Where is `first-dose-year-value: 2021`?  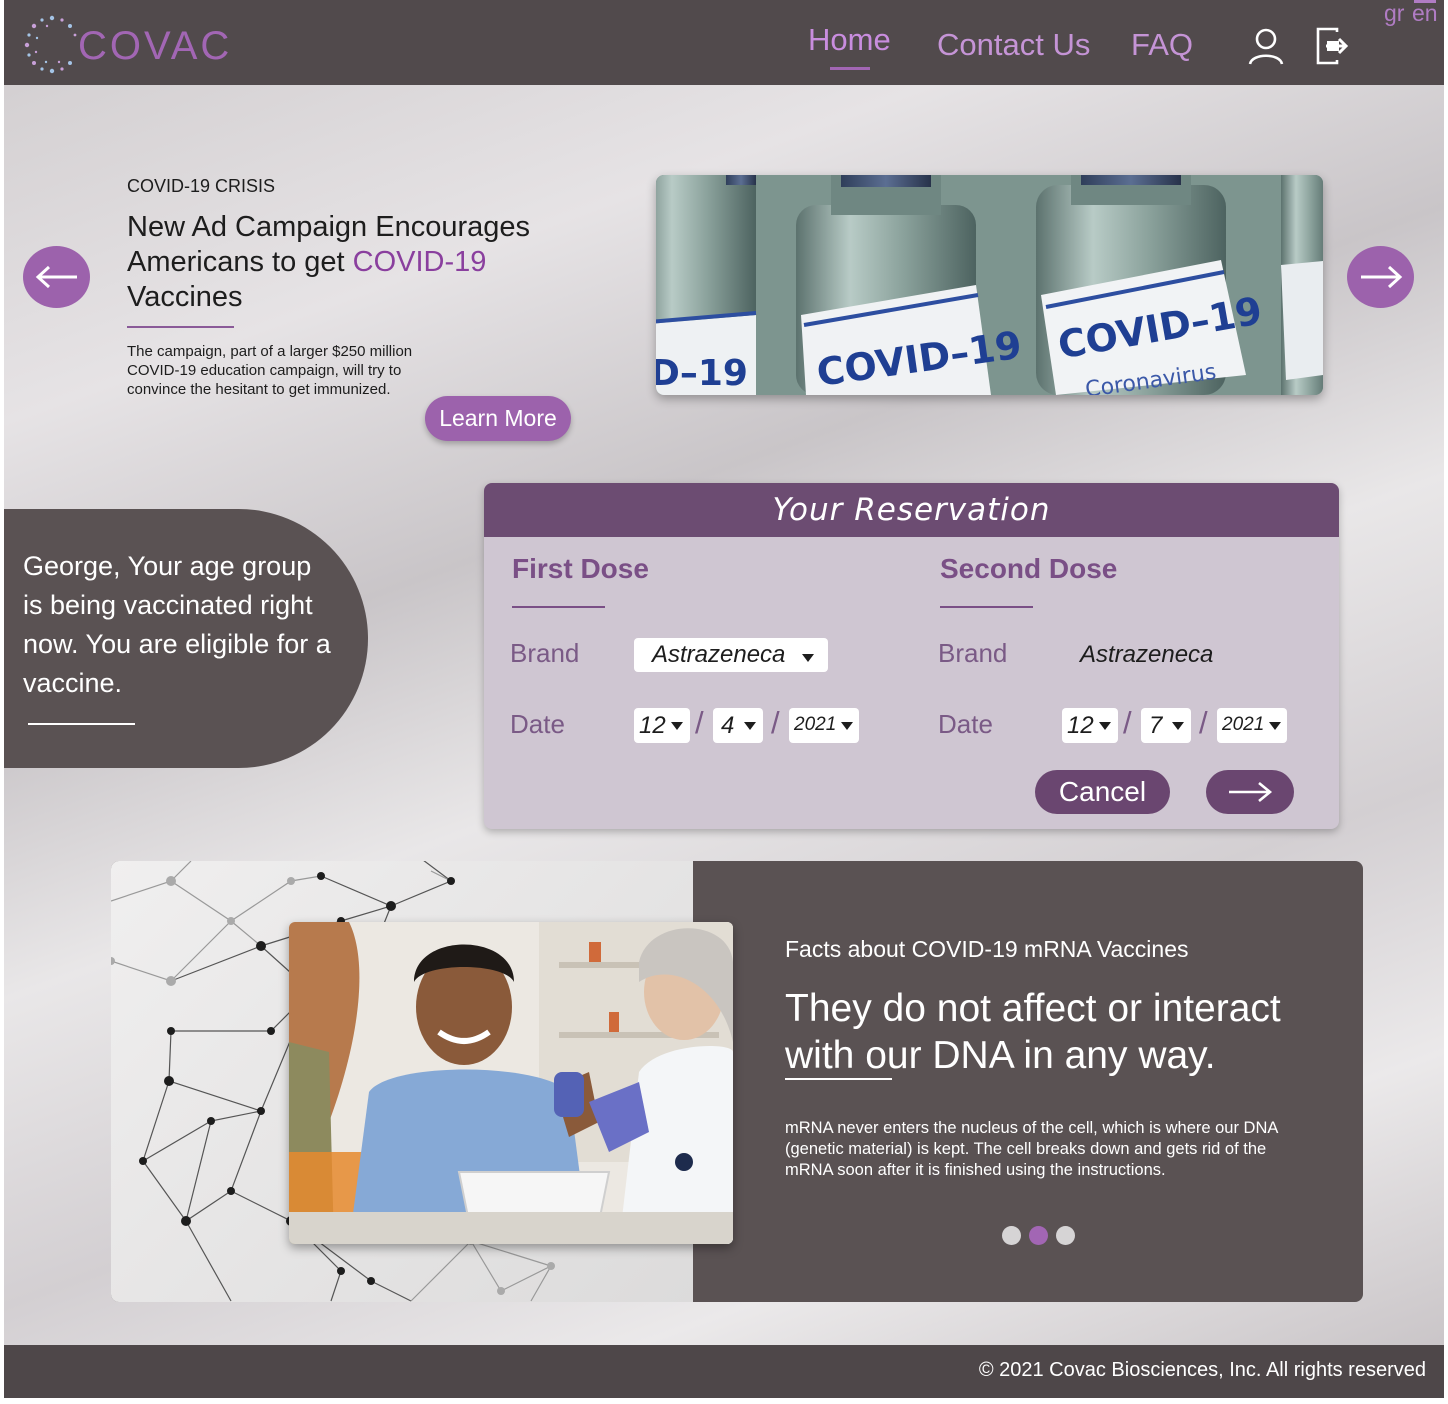
first-dose-year-value: 2021 is located at coordinates (815, 724).